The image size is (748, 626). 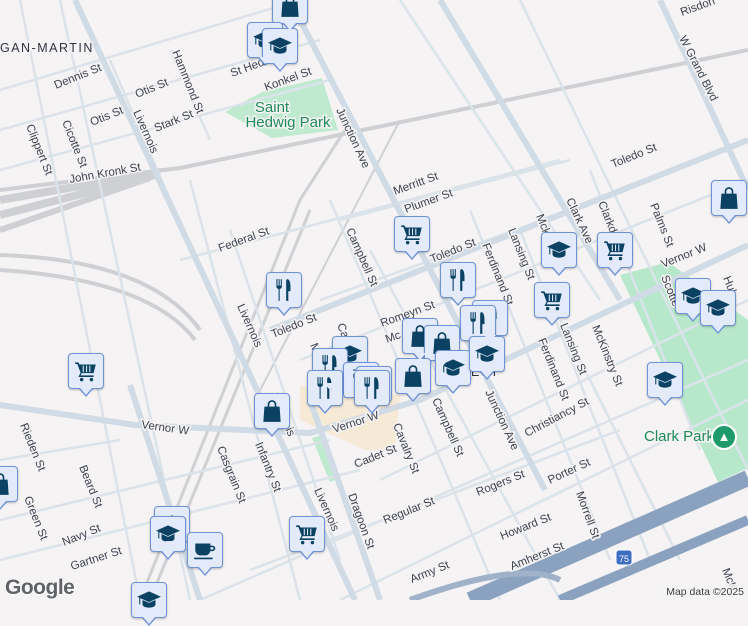 What do you see at coordinates (698, 9) in the screenshot?
I see `street-label: Risdon` at bounding box center [698, 9].